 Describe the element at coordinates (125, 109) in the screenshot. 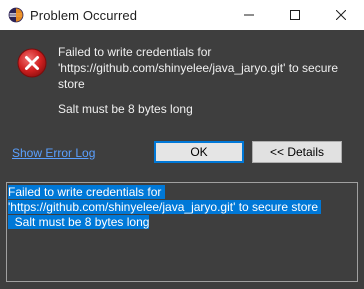

I see `error-reason: Salt must be 8 bytes long` at that location.